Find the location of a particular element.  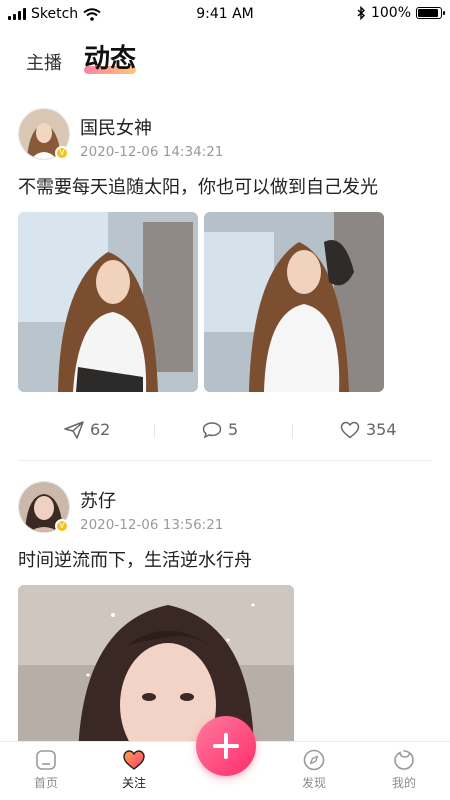

send-icon is located at coordinates (74, 429).